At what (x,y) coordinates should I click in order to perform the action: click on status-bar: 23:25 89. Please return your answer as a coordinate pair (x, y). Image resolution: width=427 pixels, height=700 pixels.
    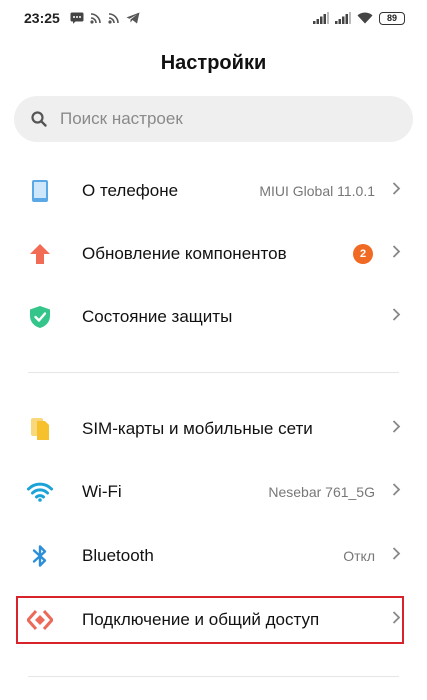
    Looking at the image, I should click on (213, 18).